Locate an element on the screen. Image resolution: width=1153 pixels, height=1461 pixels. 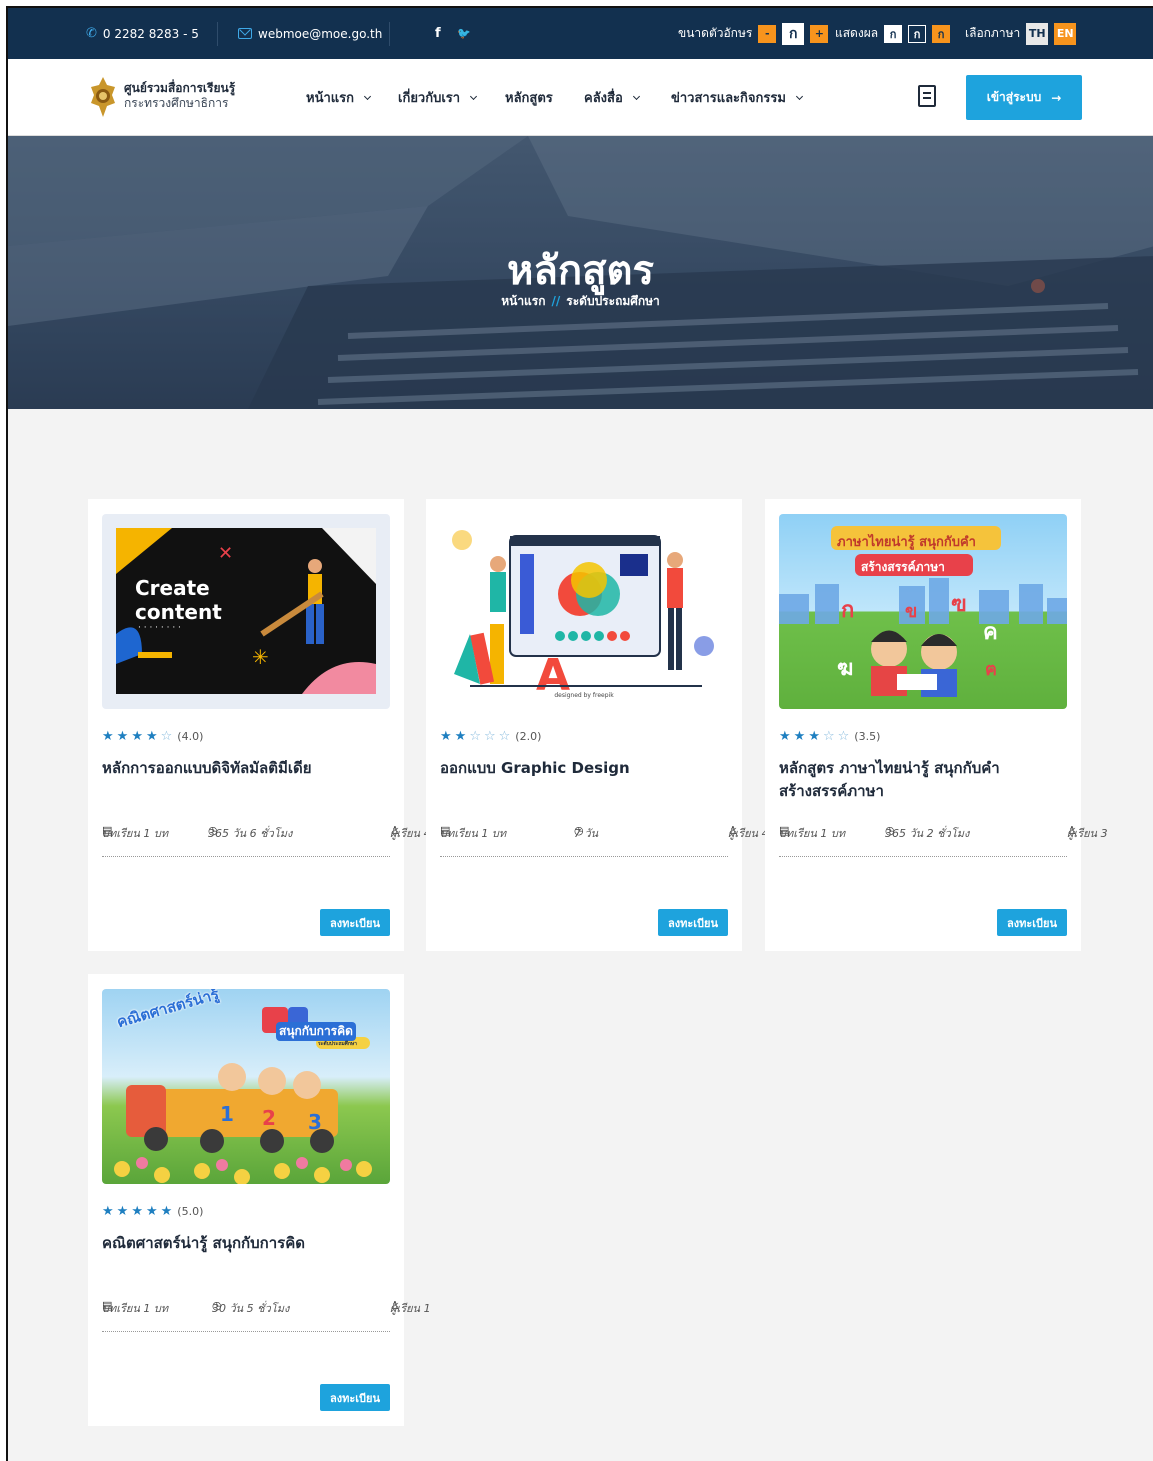
language-control: เลือกภาษา TH EN is located at coordinates (1021, 33).